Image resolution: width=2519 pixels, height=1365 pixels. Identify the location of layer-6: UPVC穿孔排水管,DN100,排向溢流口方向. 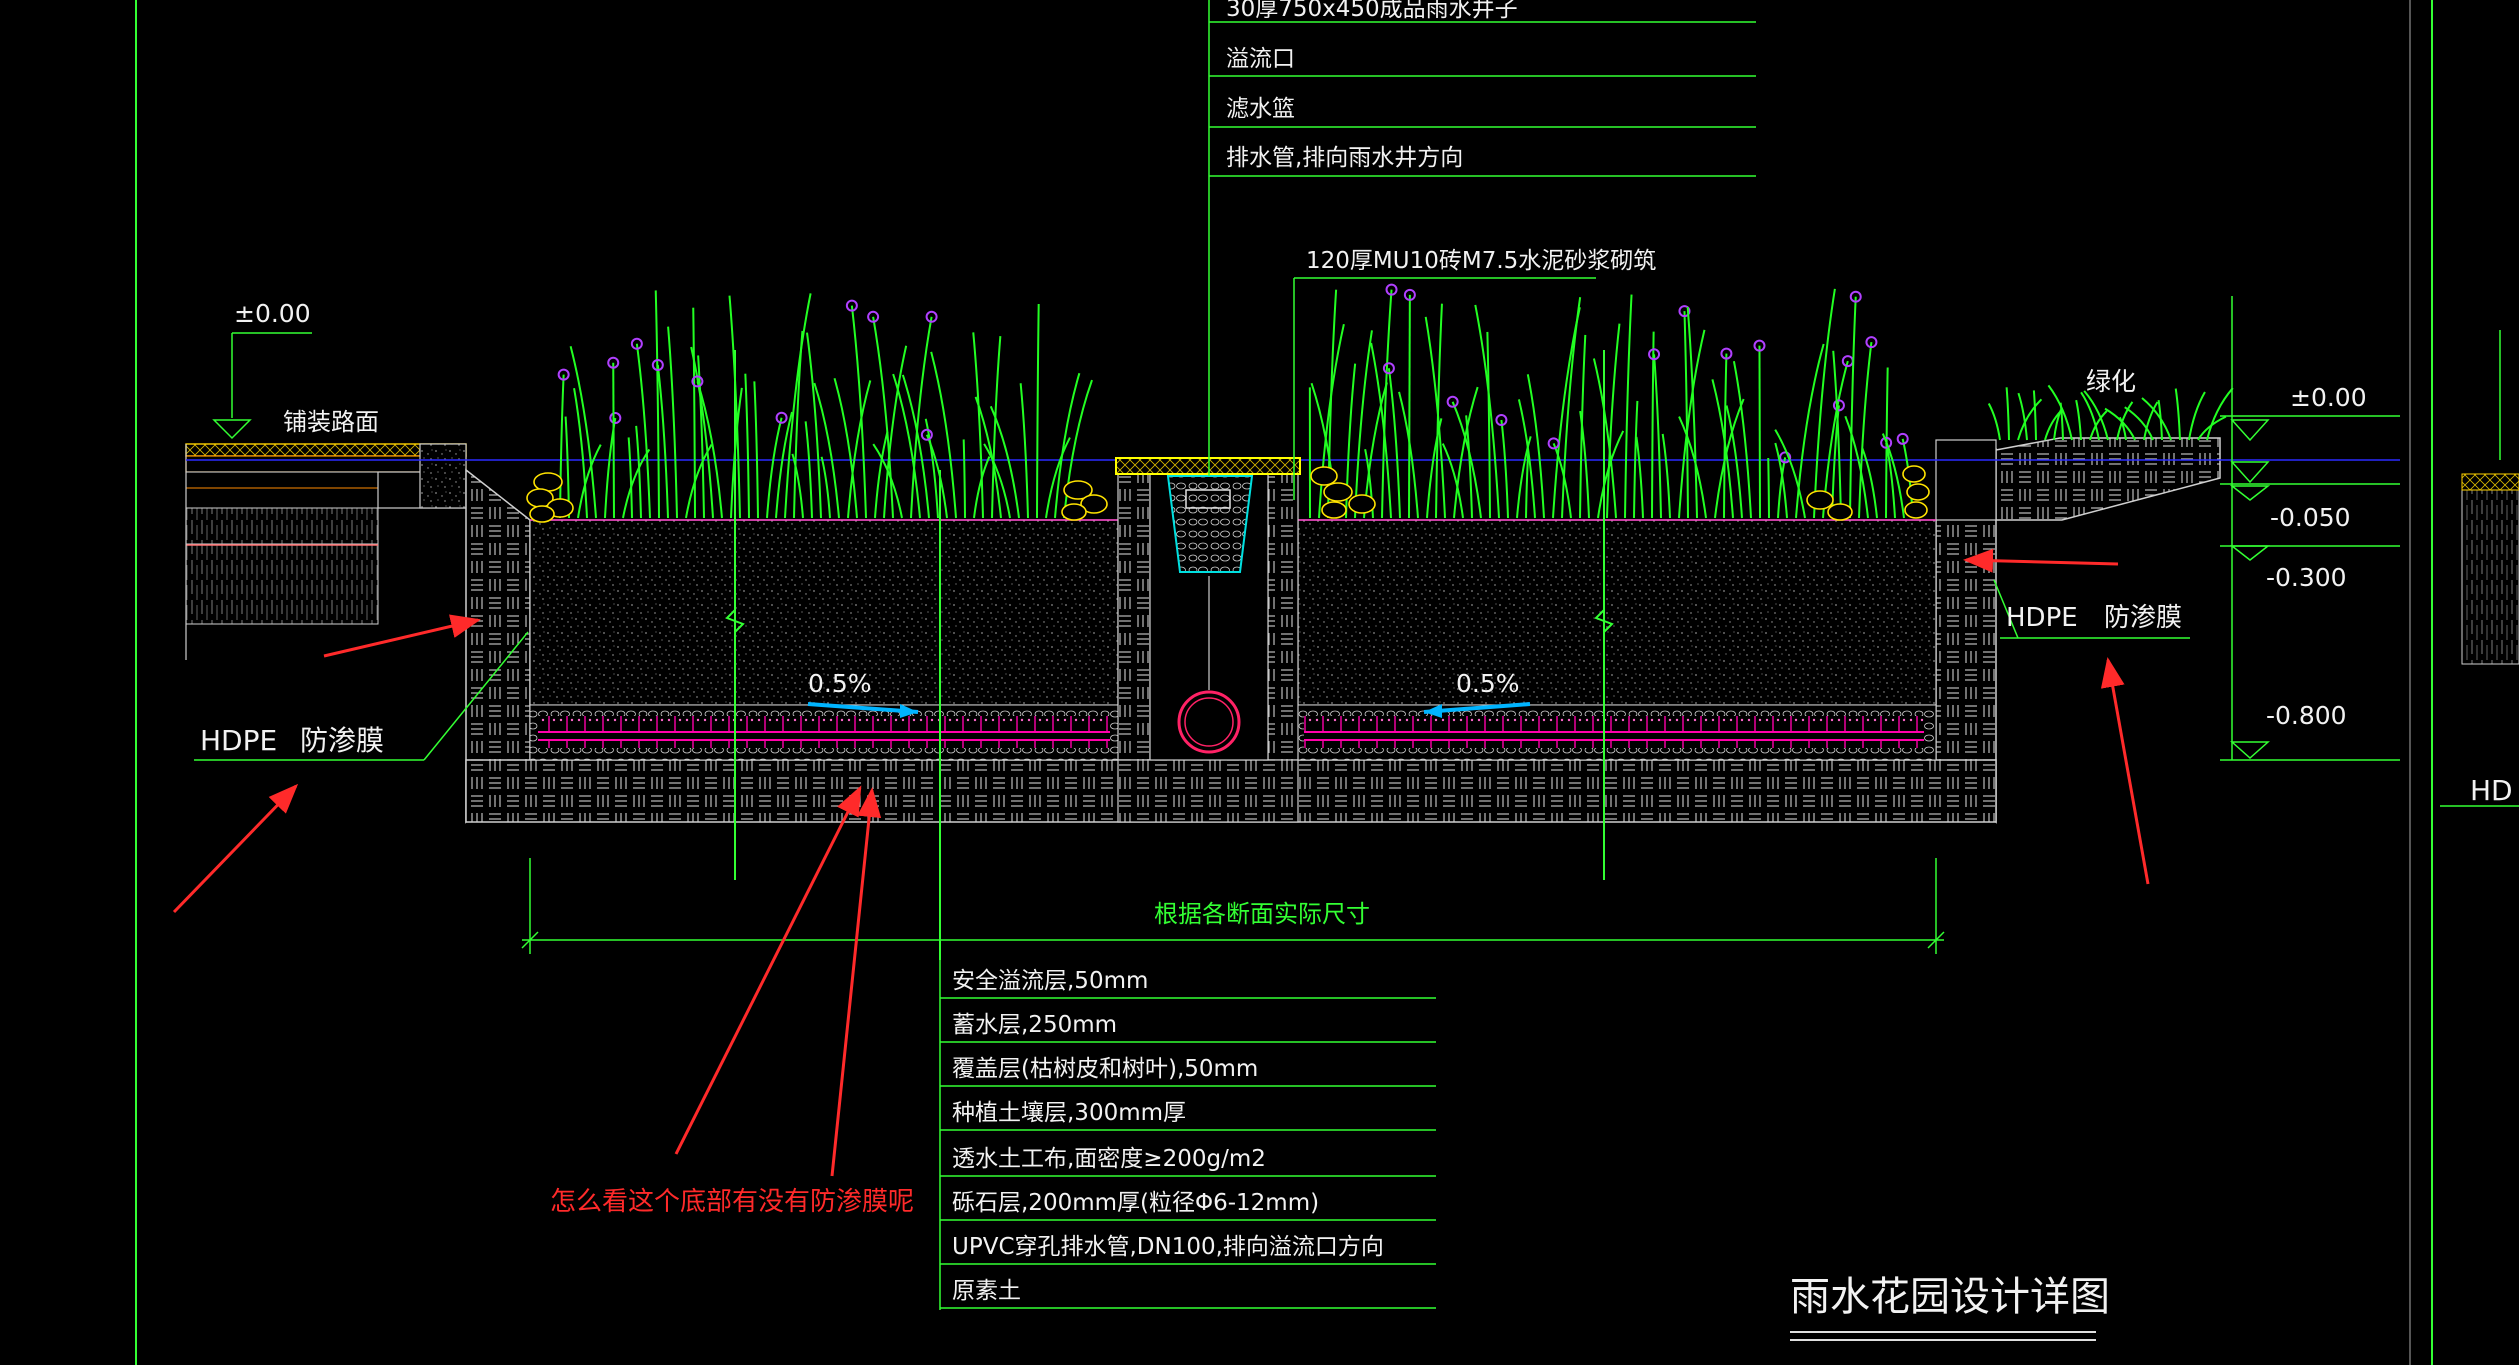
(1168, 1247).